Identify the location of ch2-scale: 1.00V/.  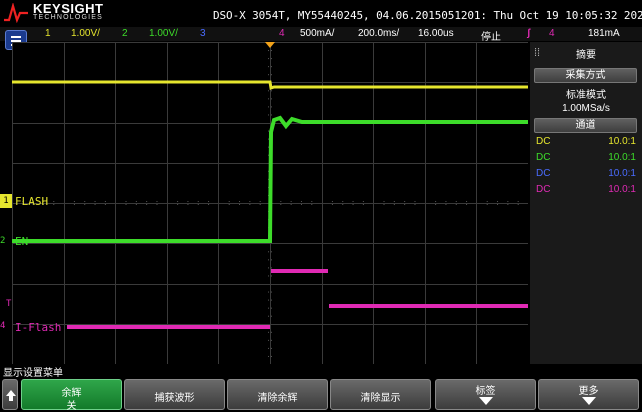
(163, 33).